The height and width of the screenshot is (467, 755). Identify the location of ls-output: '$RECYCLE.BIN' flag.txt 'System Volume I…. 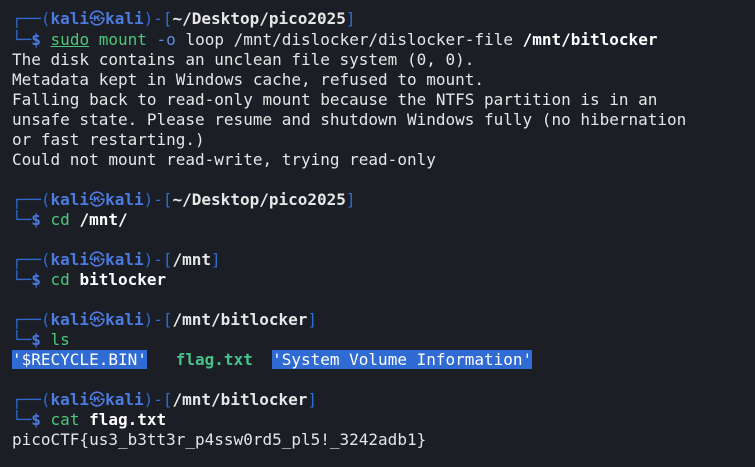
(272, 360).